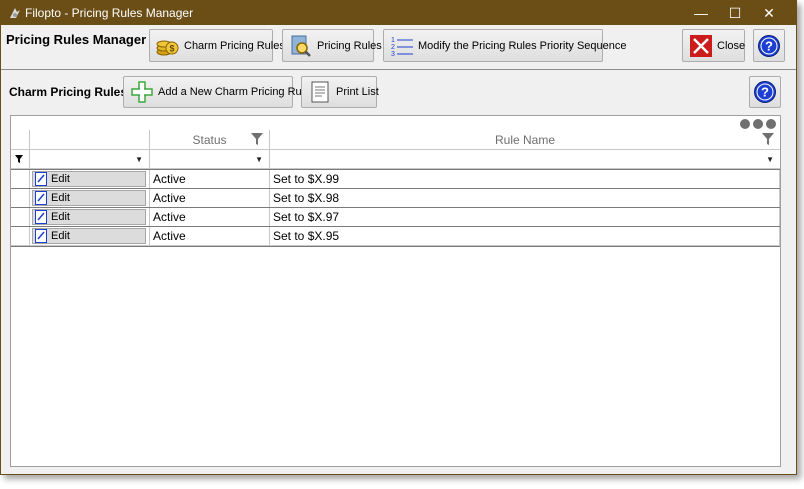 This screenshot has height=489, width=804. I want to click on maximize-button: ☐, so click(735, 13).